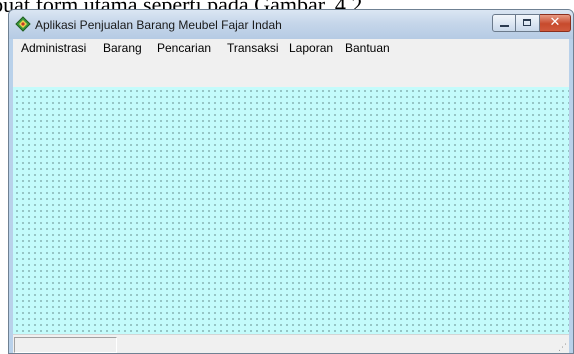  Describe the element at coordinates (504, 26) in the screenshot. I see `minimize-icon` at that location.